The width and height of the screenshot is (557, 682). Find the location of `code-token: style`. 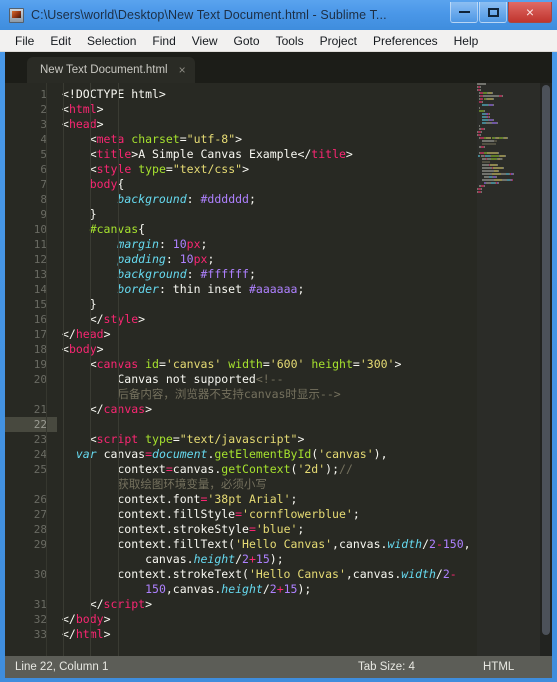

code-token: style is located at coordinates (114, 169).